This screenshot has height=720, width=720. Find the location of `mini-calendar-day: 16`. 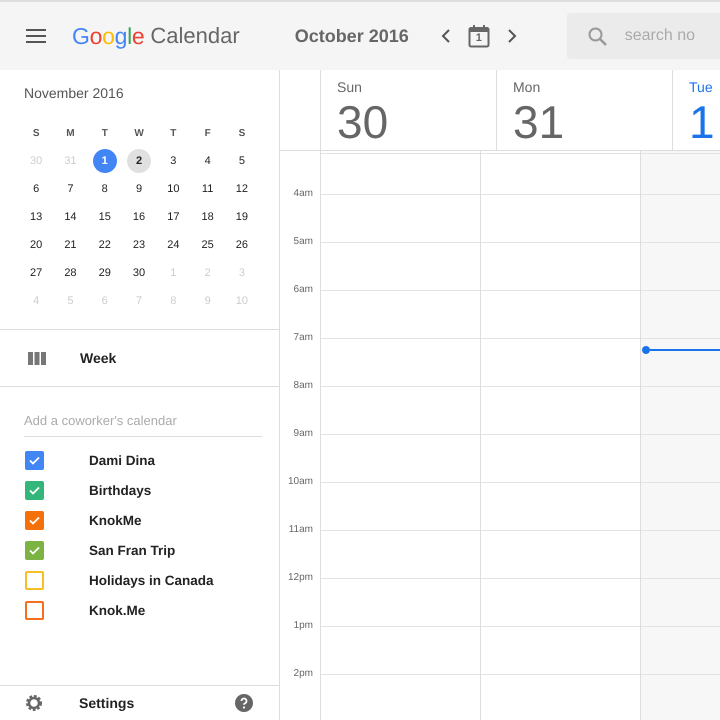

mini-calendar-day: 16 is located at coordinates (139, 217).